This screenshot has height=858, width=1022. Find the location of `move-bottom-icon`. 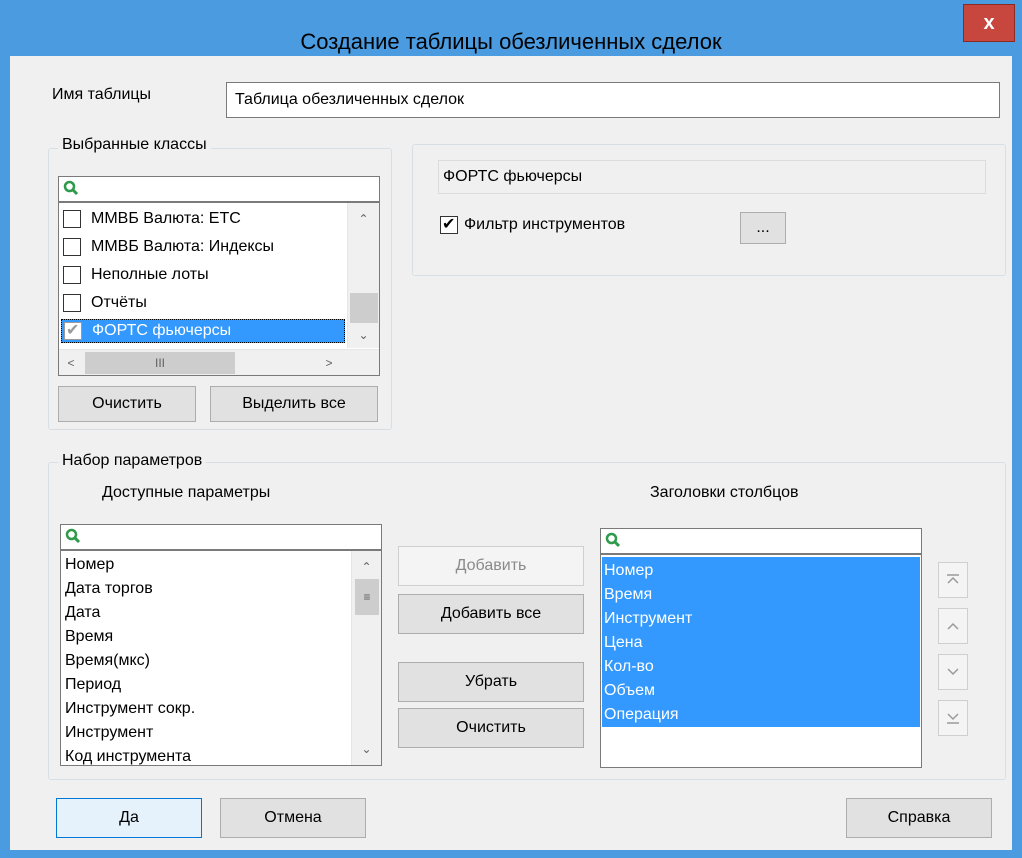

move-bottom-icon is located at coordinates (953, 718).